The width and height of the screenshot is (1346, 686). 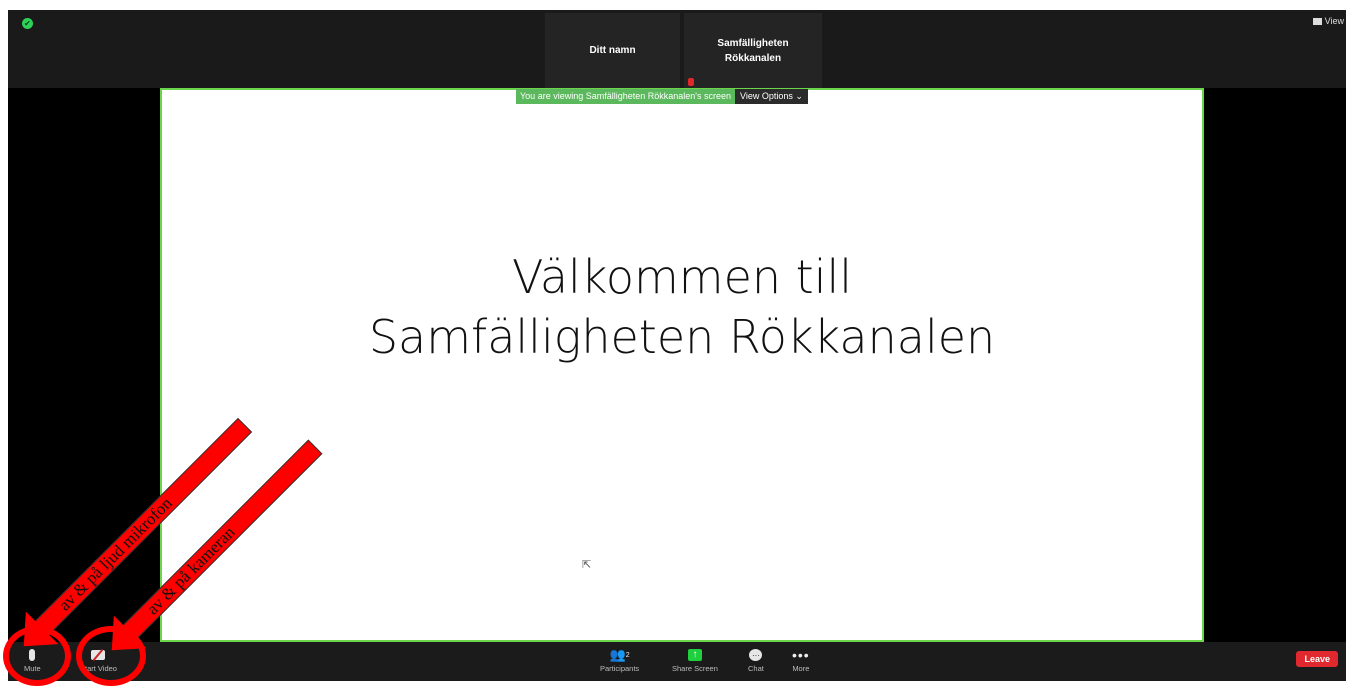 What do you see at coordinates (801, 668) in the screenshot?
I see `more-label: More` at bounding box center [801, 668].